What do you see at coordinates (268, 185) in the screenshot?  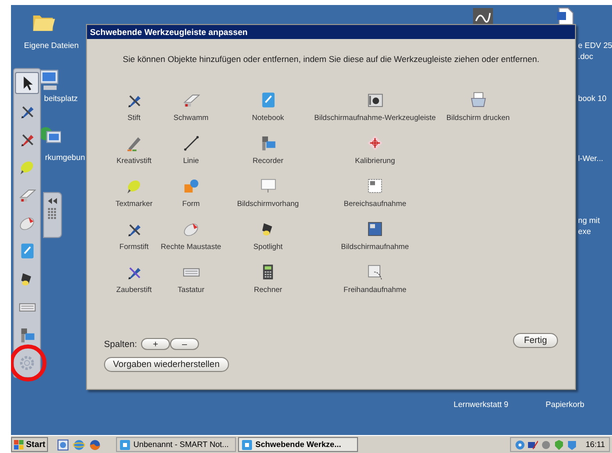 I see `projection-screen-icon` at bounding box center [268, 185].